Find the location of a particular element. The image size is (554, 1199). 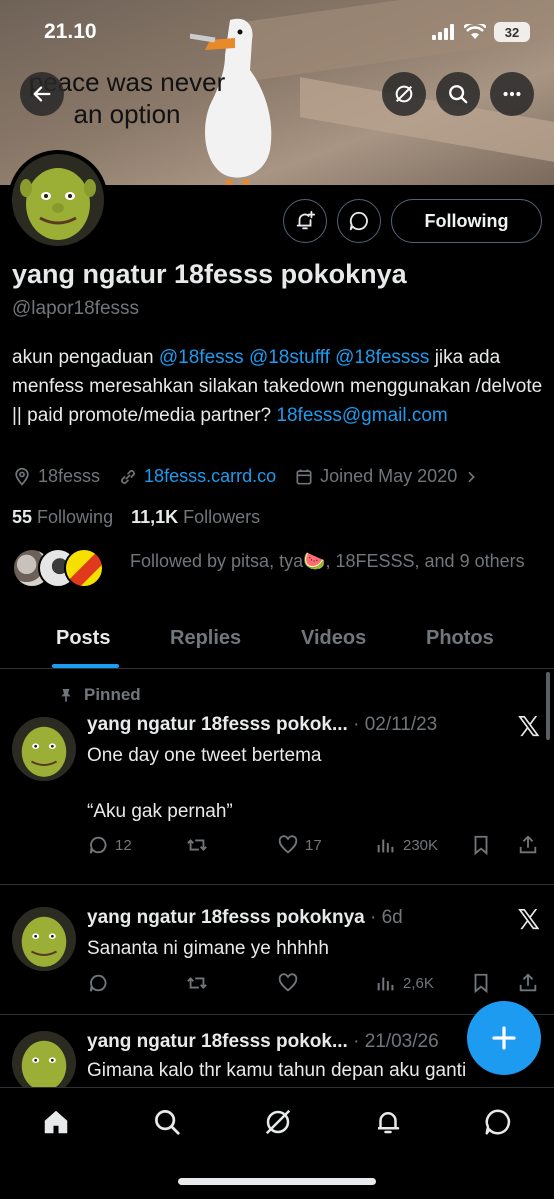

following-button: Following is located at coordinates (466, 221).